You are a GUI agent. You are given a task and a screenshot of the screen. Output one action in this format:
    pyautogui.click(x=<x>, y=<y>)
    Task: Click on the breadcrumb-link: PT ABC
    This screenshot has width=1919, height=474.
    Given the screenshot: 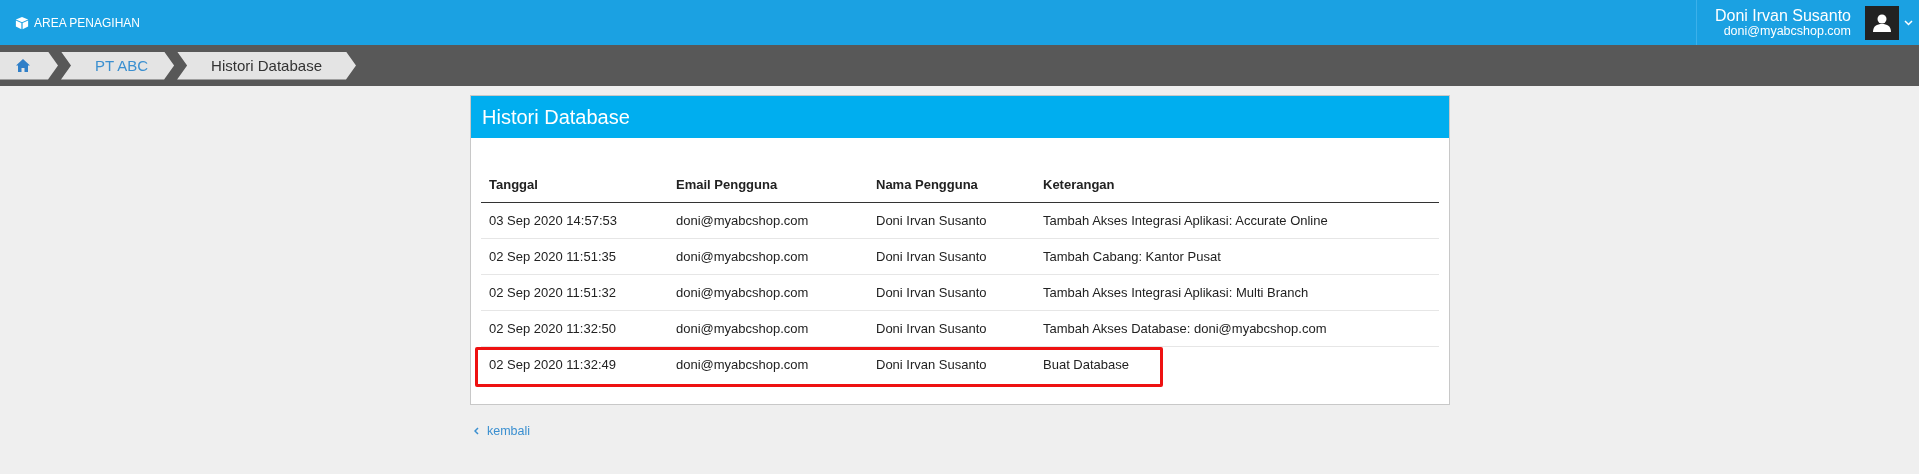 What is the action you would take?
    pyautogui.click(x=118, y=65)
    